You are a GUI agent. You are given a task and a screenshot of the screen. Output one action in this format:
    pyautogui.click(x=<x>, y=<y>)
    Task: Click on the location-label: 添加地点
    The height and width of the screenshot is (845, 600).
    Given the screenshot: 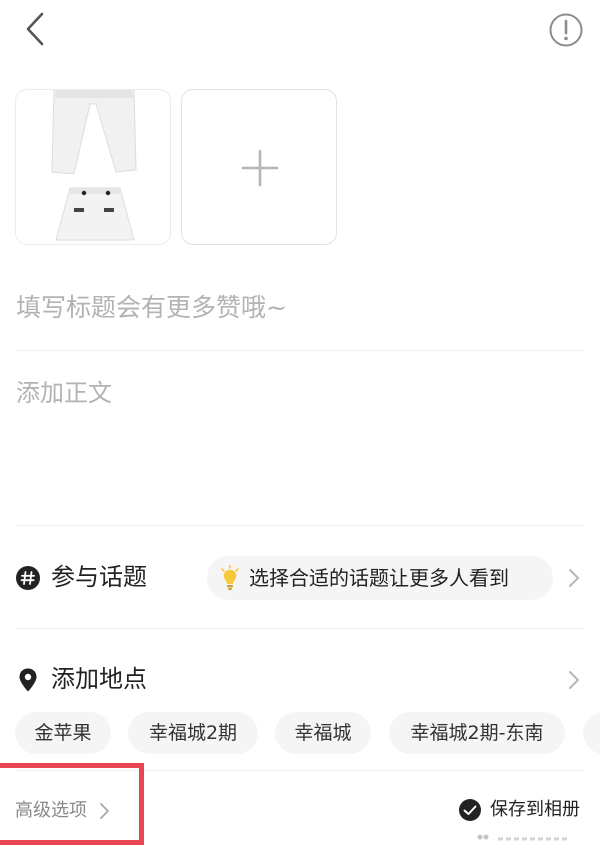 What is the action you would take?
    pyautogui.click(x=99, y=679)
    